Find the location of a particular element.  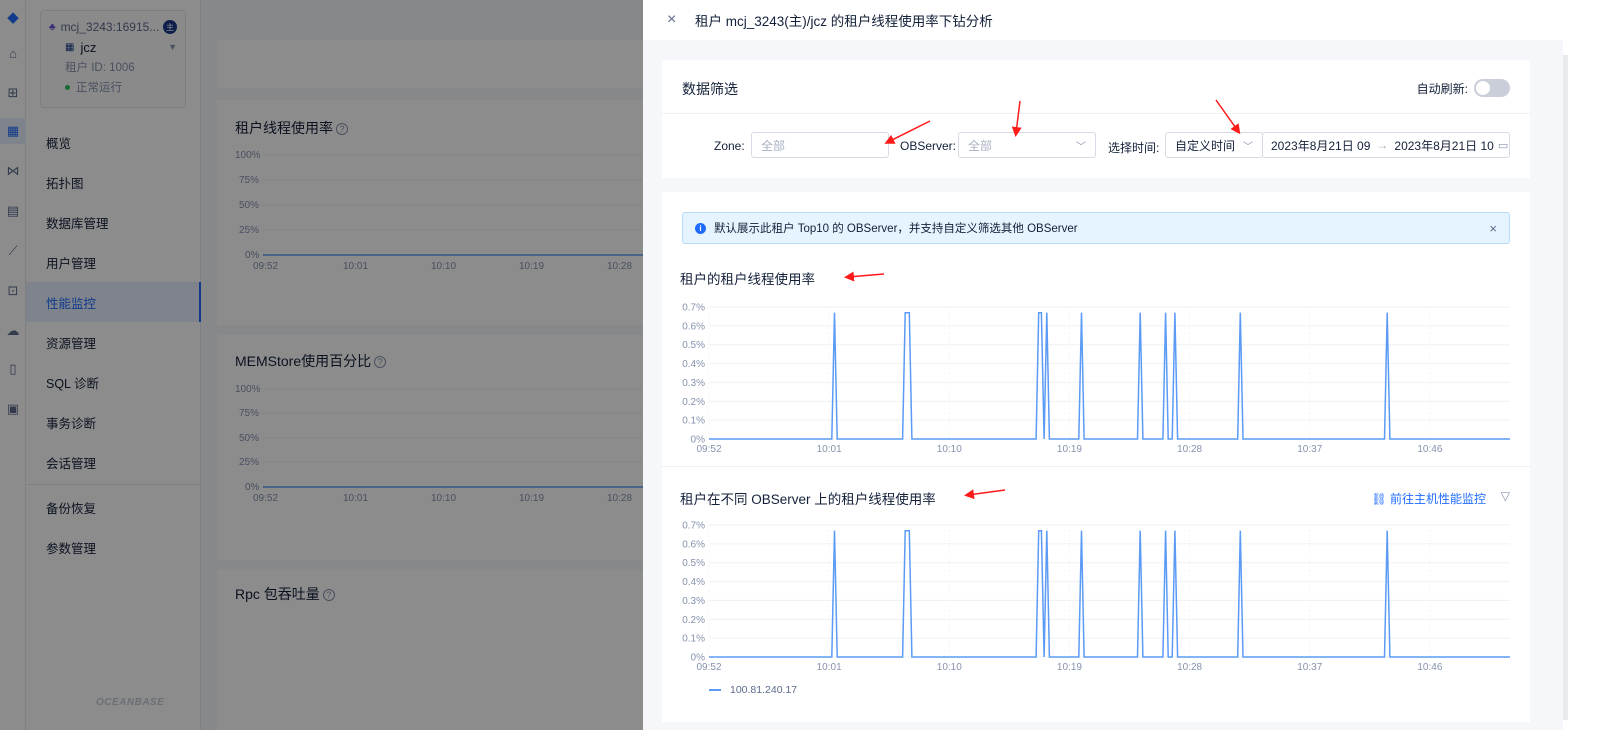

calendar-icon: ▭ is located at coordinates (1503, 145).